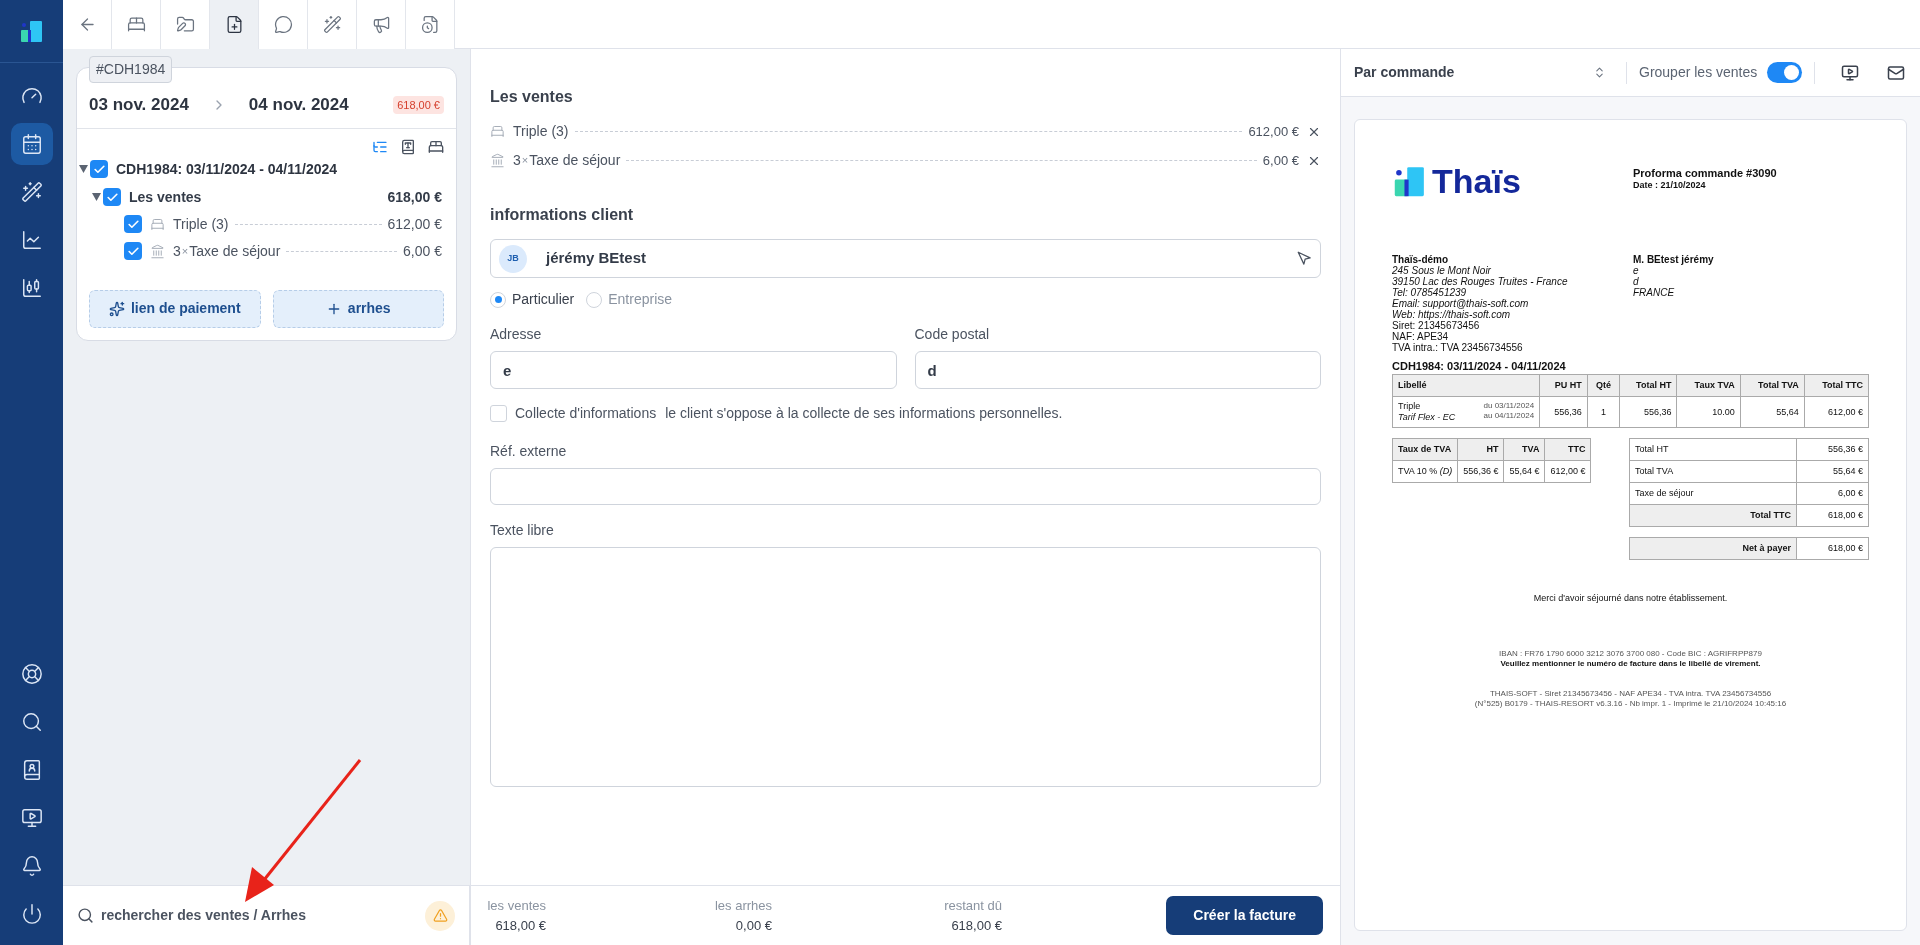 Image resolution: width=1920 pixels, height=945 pixels. What do you see at coordinates (1461, 303) in the screenshot?
I see `issuer-line: Email: support@thais-soft.com` at bounding box center [1461, 303].